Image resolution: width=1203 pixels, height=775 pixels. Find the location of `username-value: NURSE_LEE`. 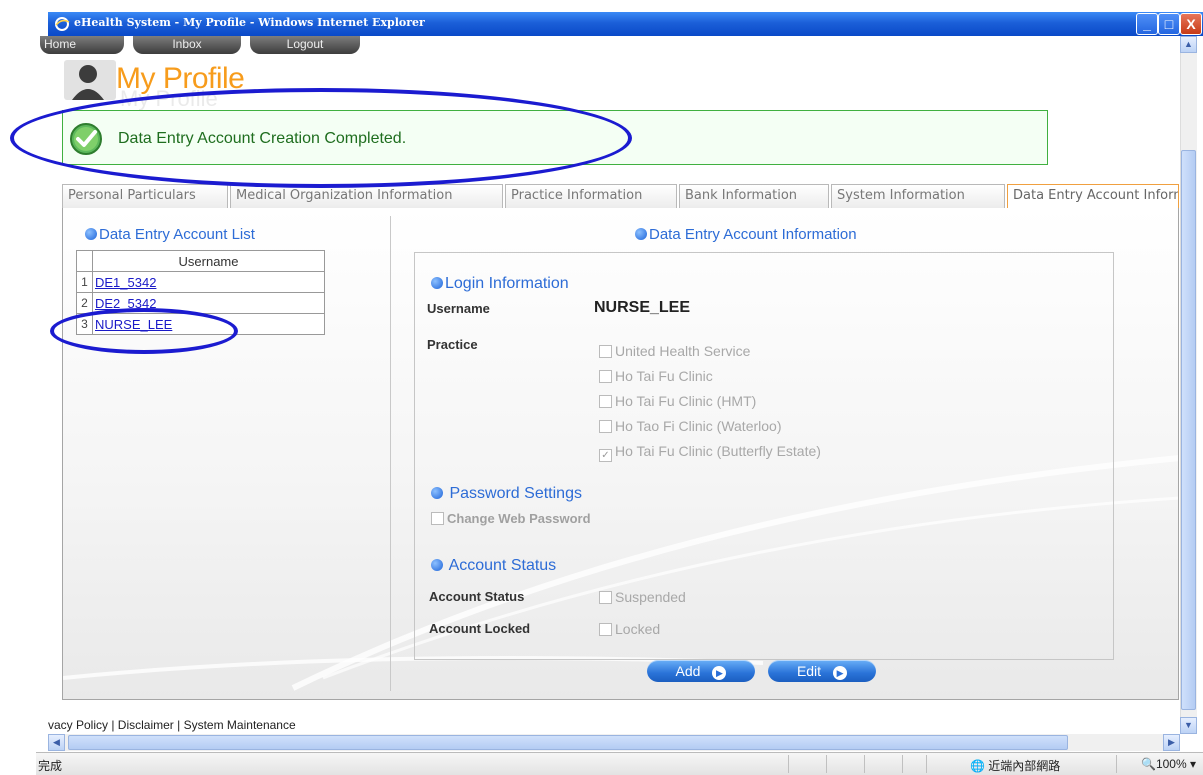

username-value: NURSE_LEE is located at coordinates (642, 307).